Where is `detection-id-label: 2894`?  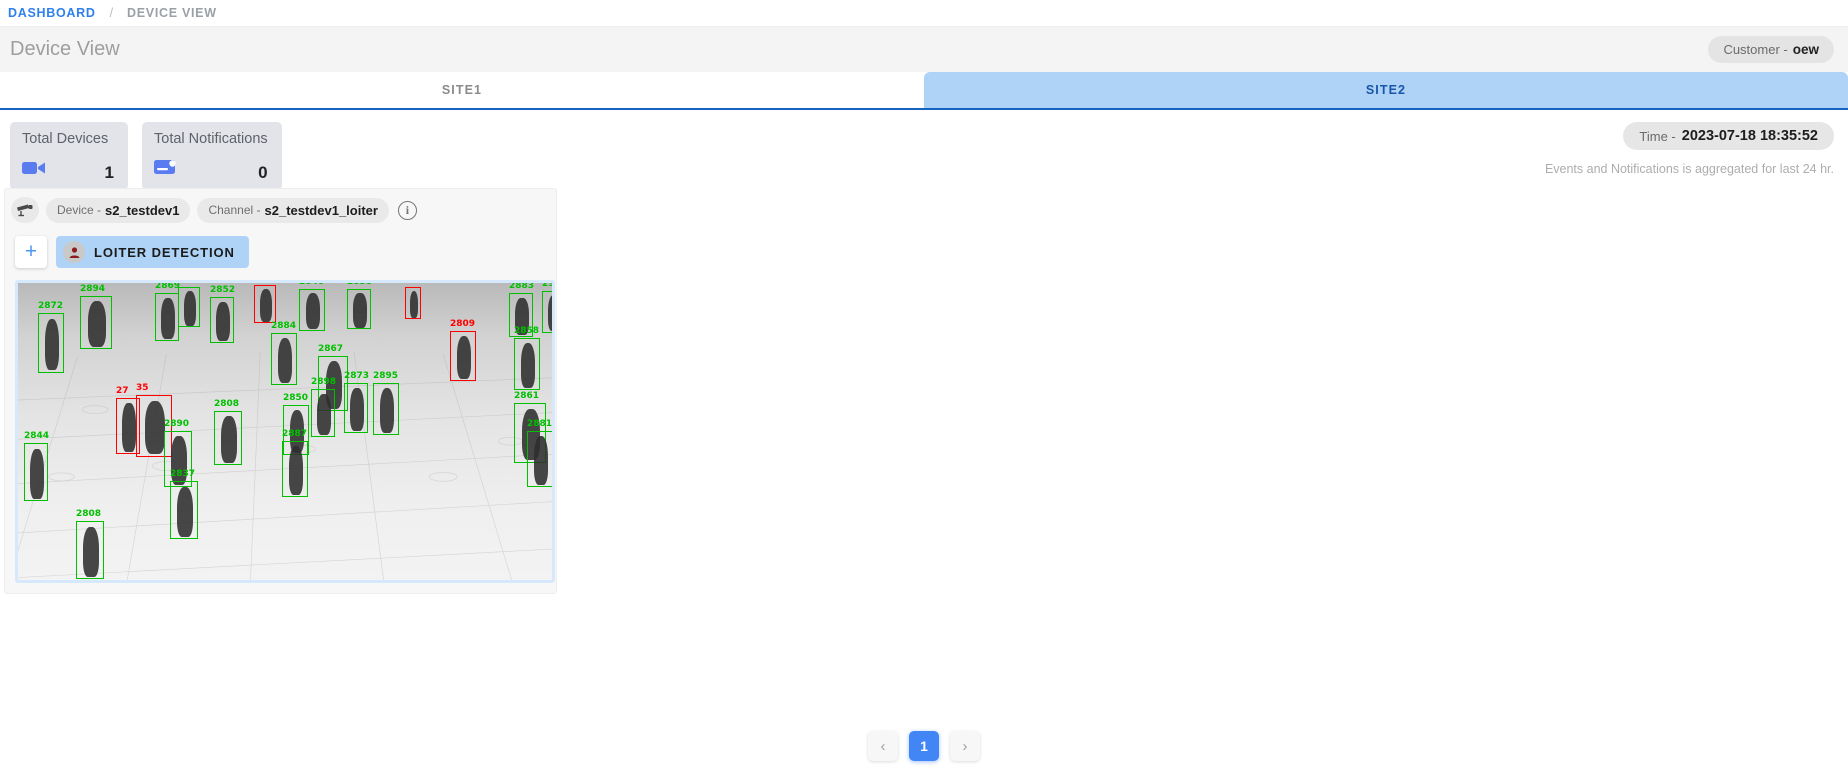
detection-id-label: 2894 is located at coordinates (93, 289).